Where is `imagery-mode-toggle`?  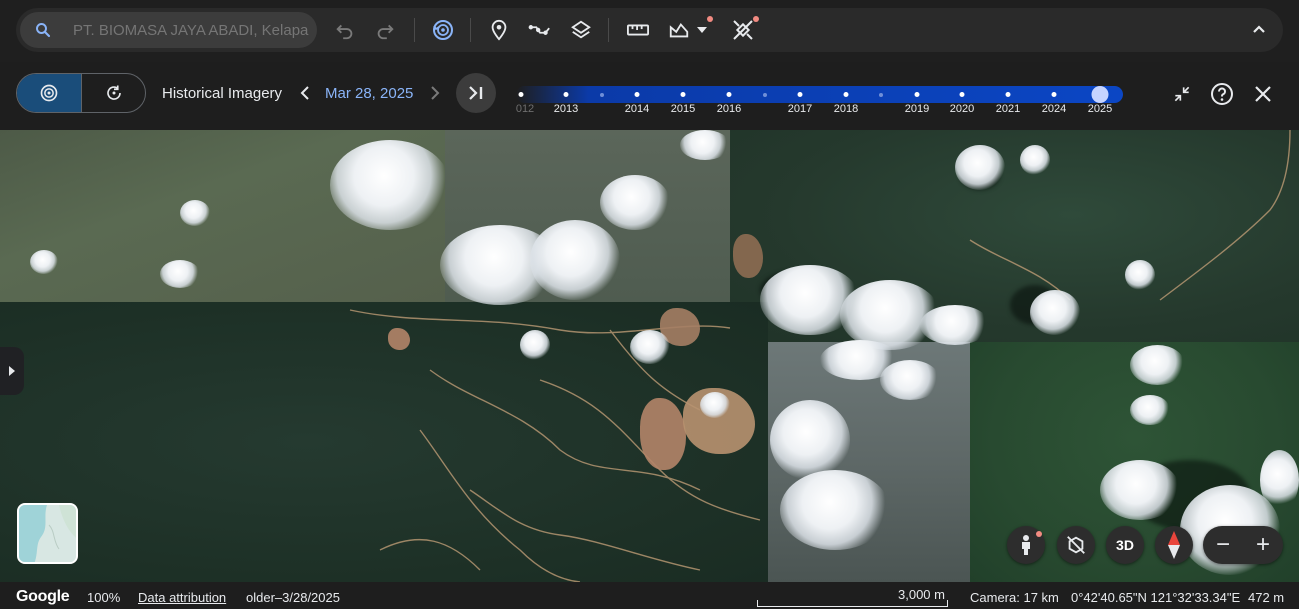 imagery-mode-toggle is located at coordinates (81, 93).